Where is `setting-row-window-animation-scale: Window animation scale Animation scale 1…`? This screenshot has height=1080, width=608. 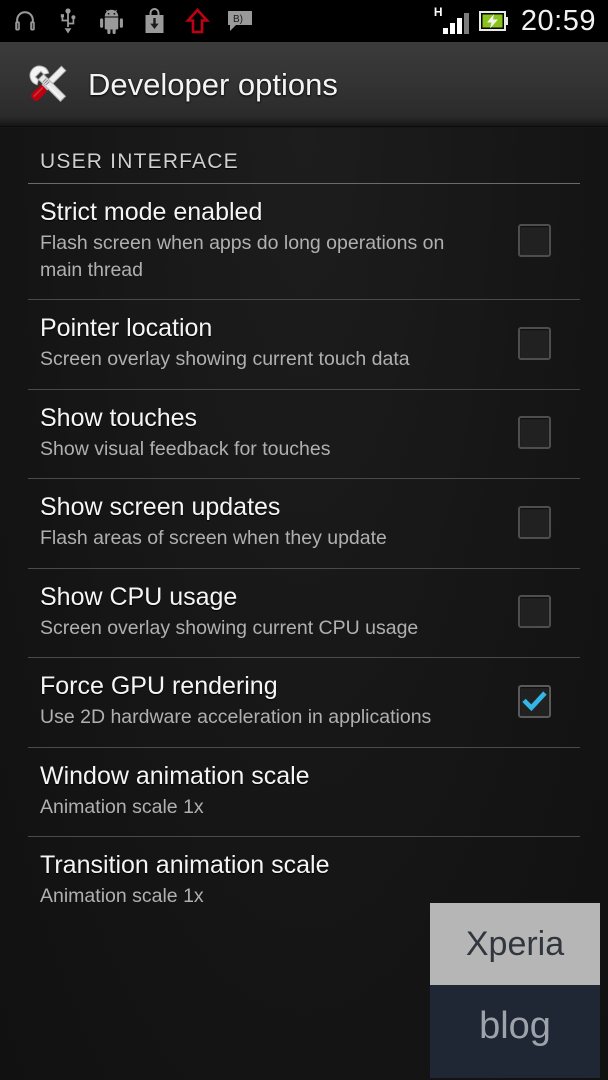
setting-row-window-animation-scale: Window animation scale Animation scale 1… is located at coordinates (304, 792).